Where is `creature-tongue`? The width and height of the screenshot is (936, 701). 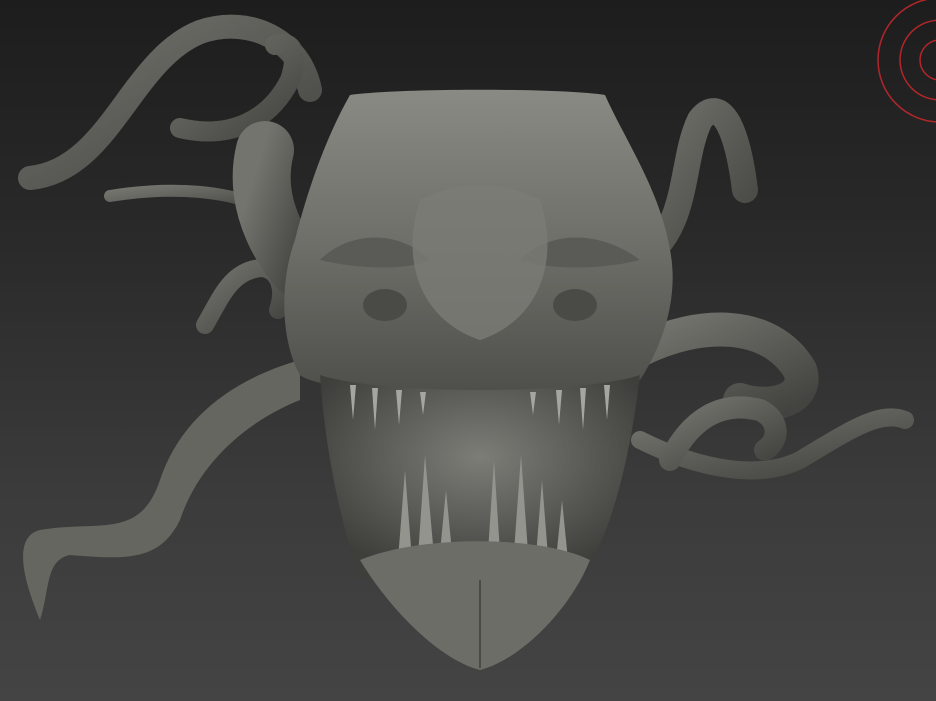
creature-tongue is located at coordinates (161, 490).